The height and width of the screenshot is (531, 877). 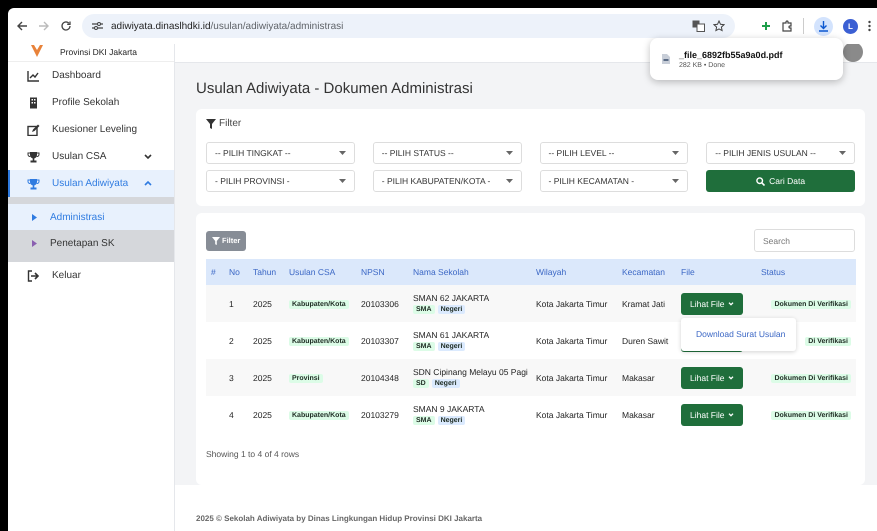 What do you see at coordinates (787, 26) in the screenshot?
I see `puzzle-icon` at bounding box center [787, 26].